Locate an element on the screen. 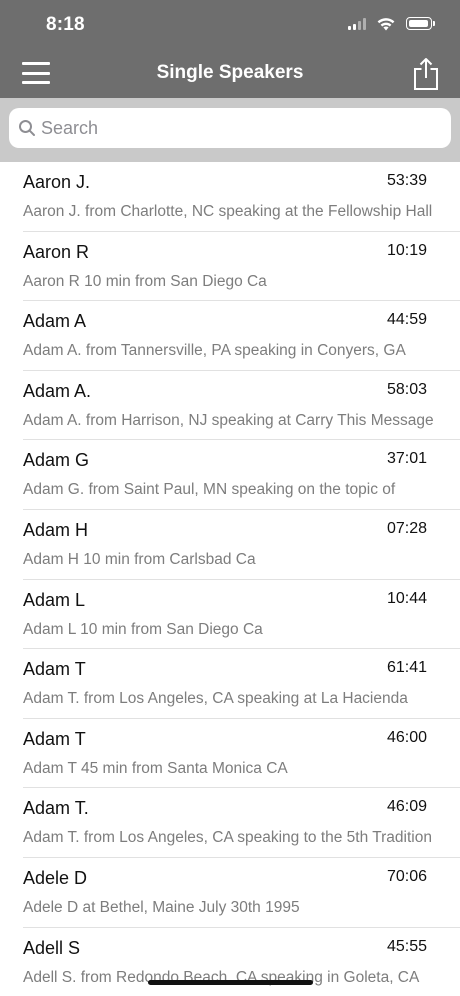 The width and height of the screenshot is (460, 996). speaker-name: Adam H is located at coordinates (56, 529).